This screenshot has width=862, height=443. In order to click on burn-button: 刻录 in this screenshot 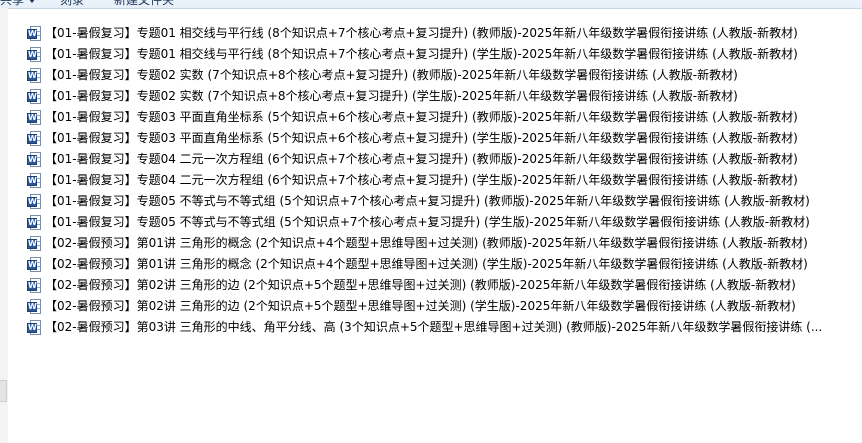, I will do `click(72, 4)`.